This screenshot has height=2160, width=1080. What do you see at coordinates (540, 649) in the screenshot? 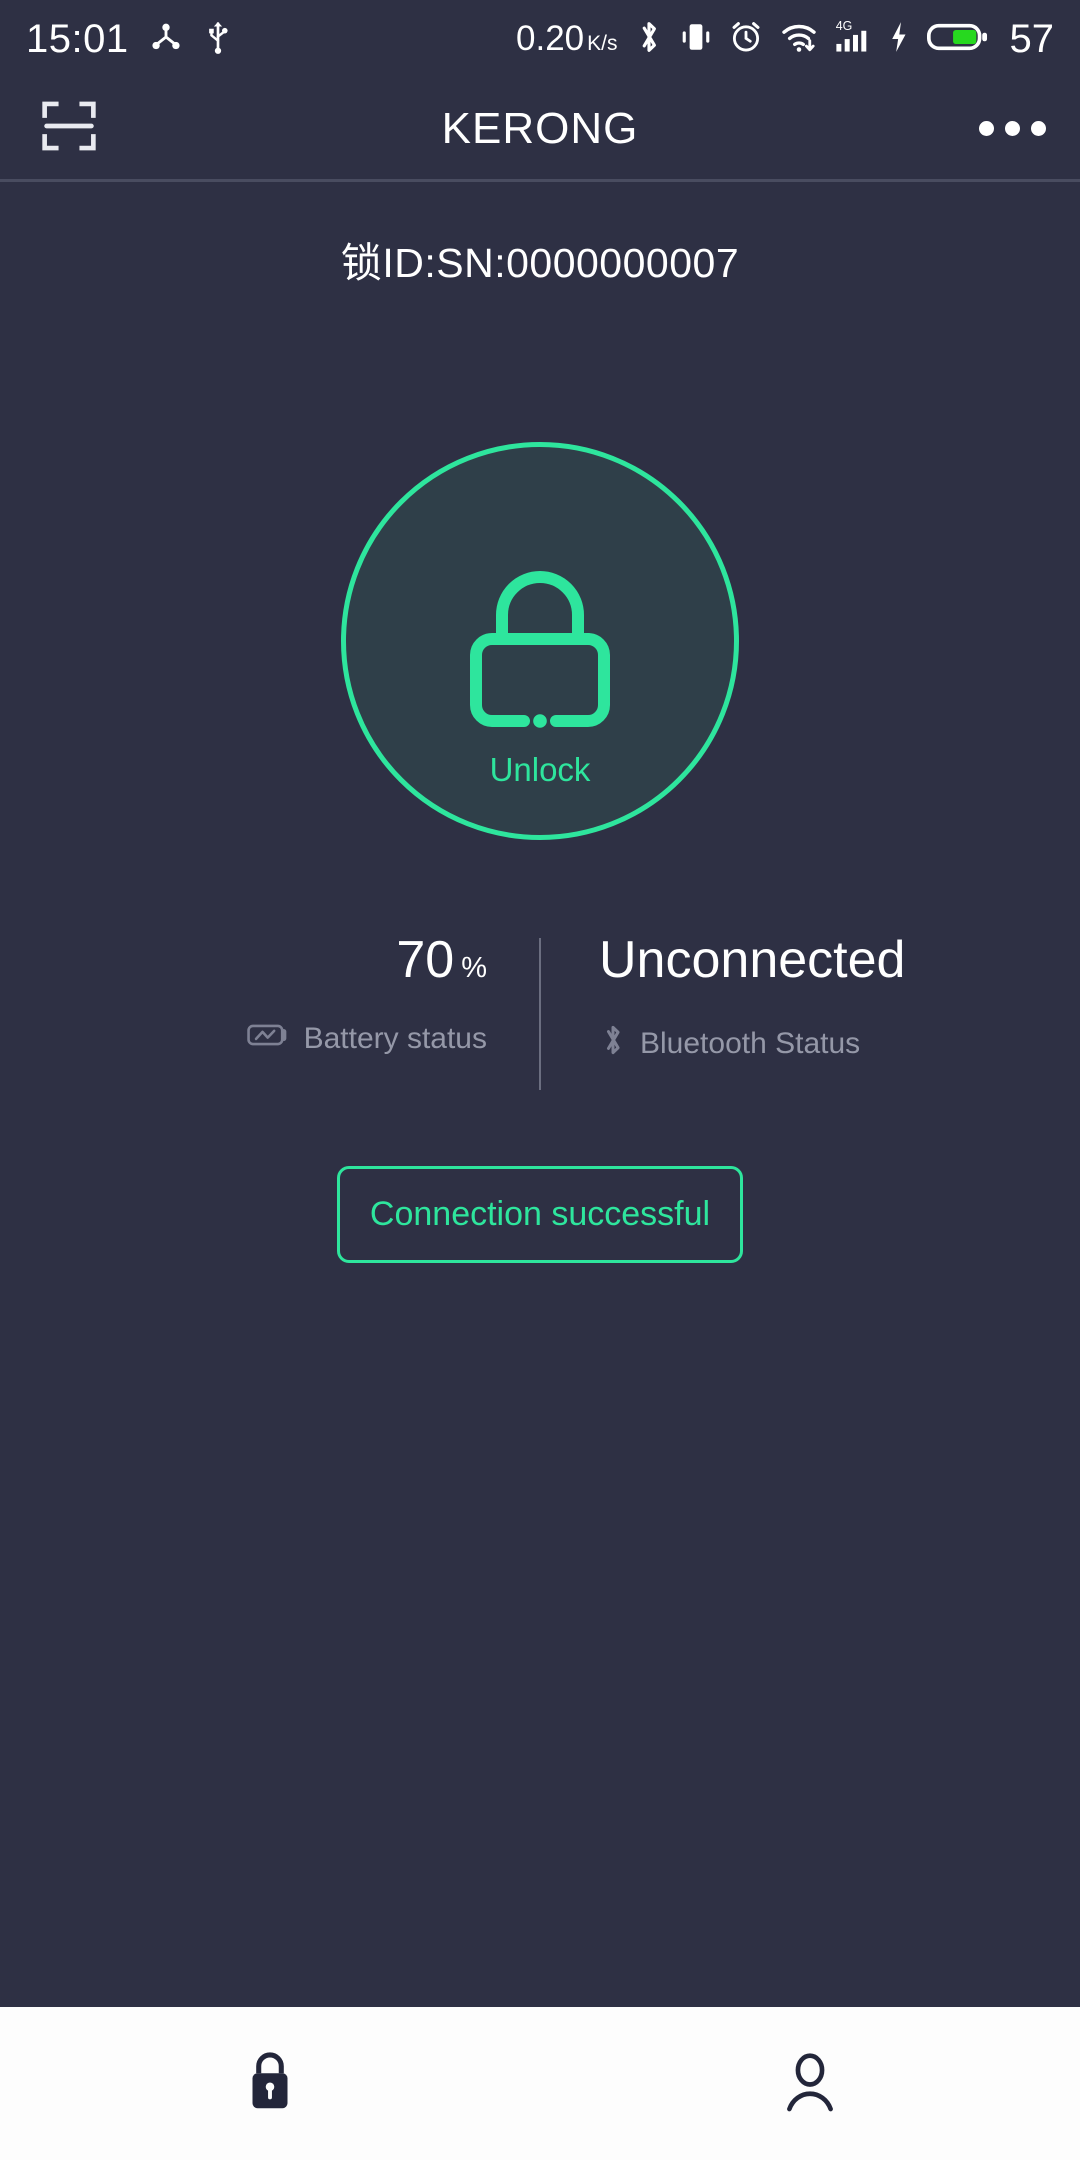
I see `padlock-outline-icon` at bounding box center [540, 649].